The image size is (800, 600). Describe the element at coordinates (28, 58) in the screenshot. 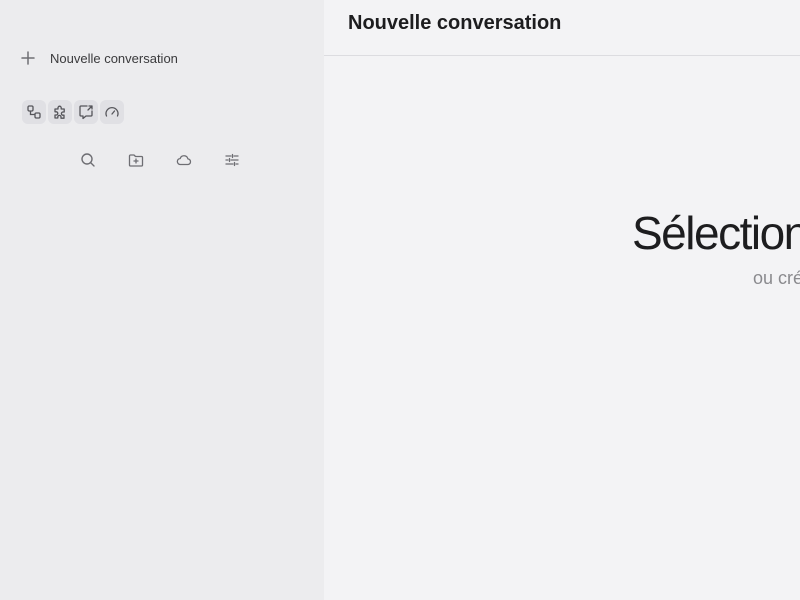

I see `plus-icon` at that location.